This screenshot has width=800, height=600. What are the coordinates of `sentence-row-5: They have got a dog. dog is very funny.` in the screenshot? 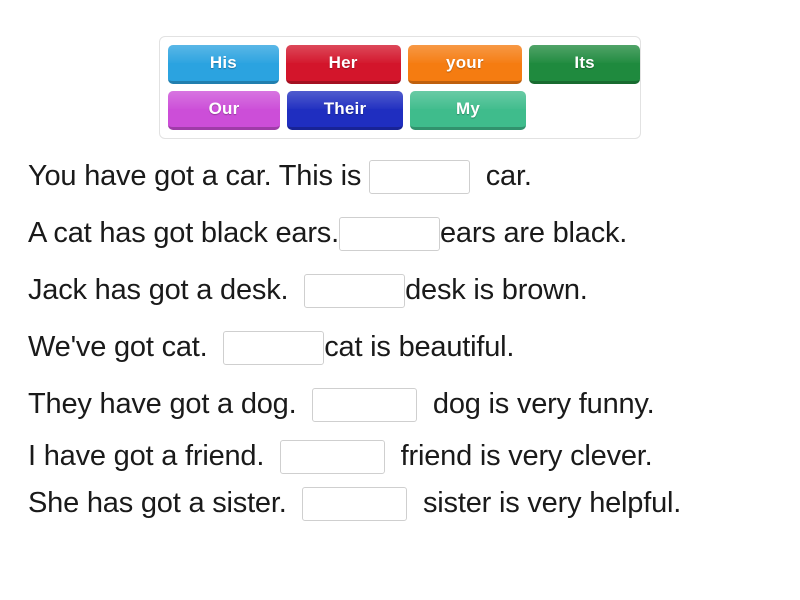 It's located at (408, 404).